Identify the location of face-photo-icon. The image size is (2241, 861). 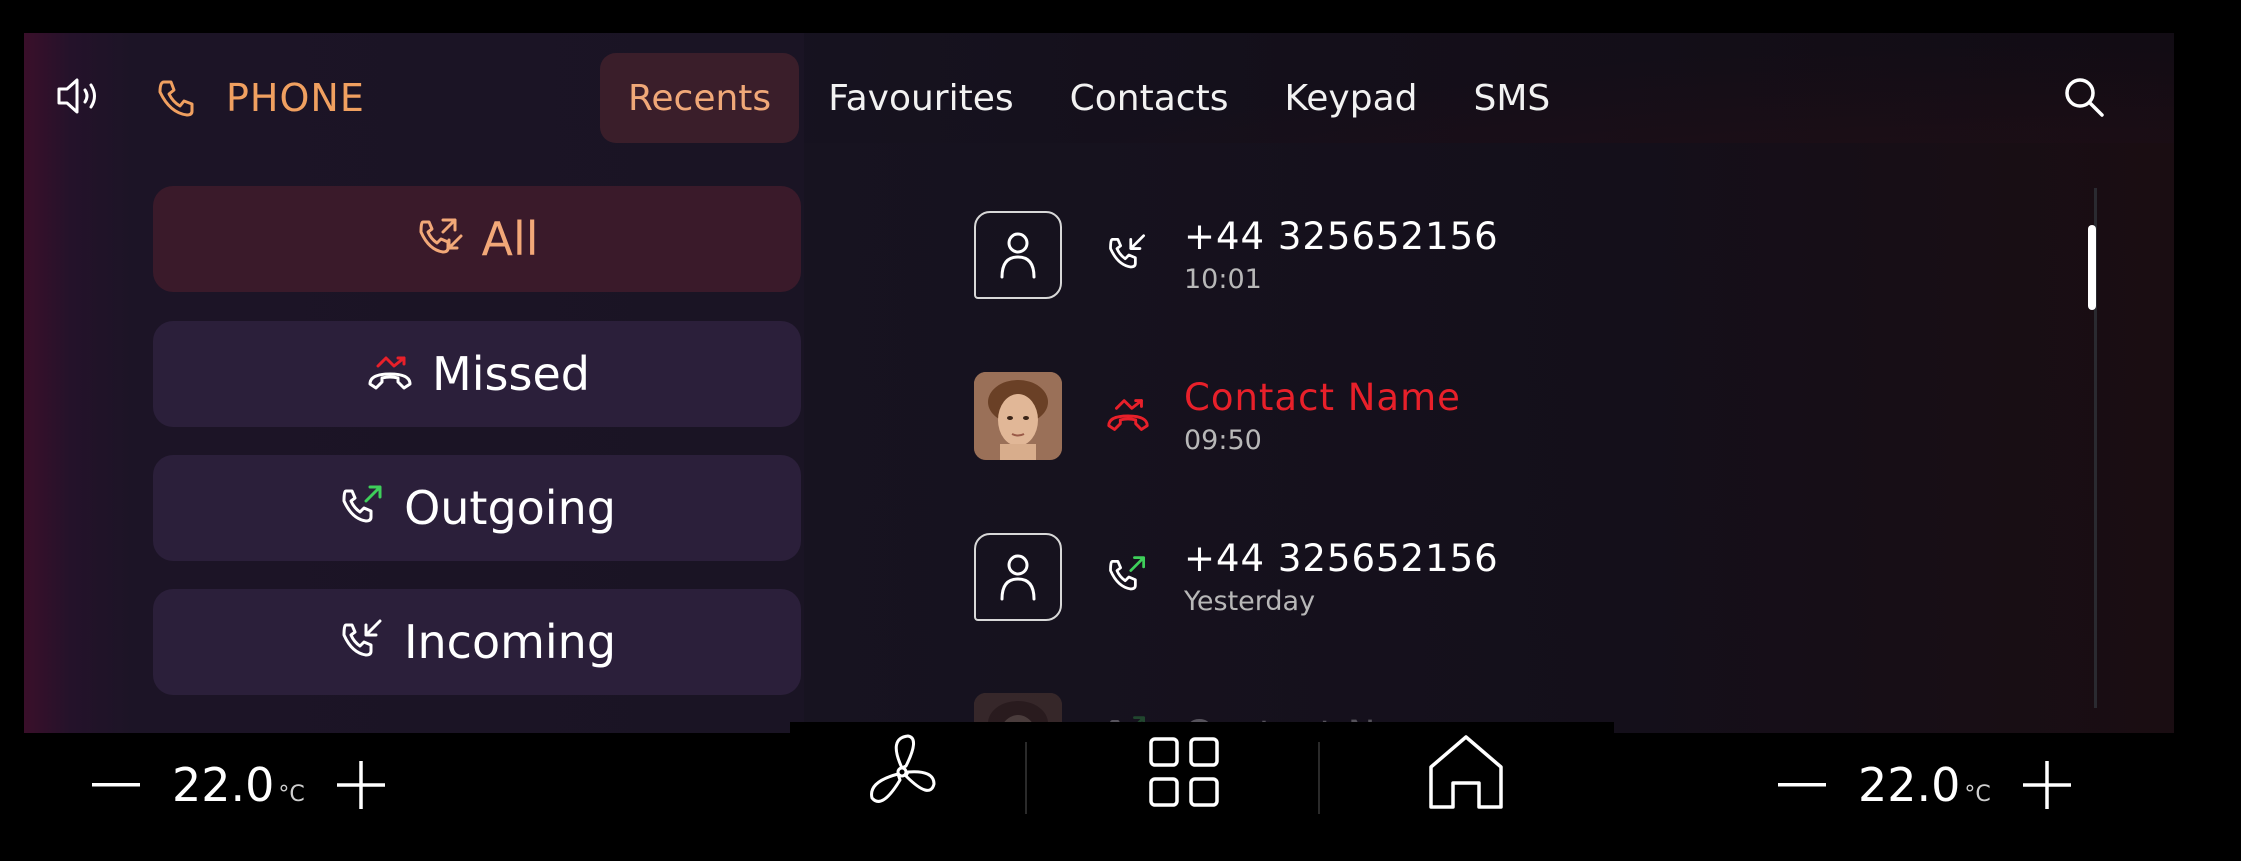
(1018, 416).